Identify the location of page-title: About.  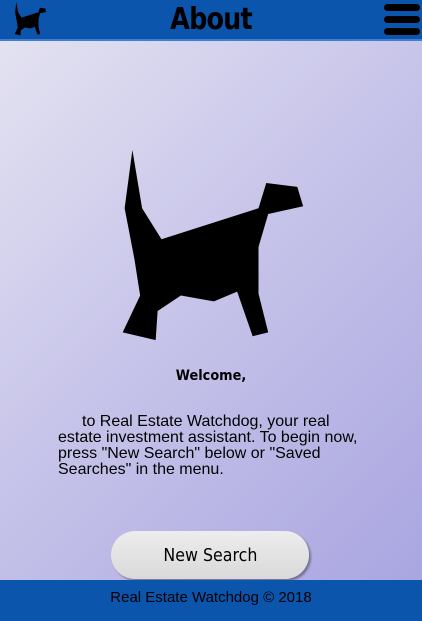
(211, 19).